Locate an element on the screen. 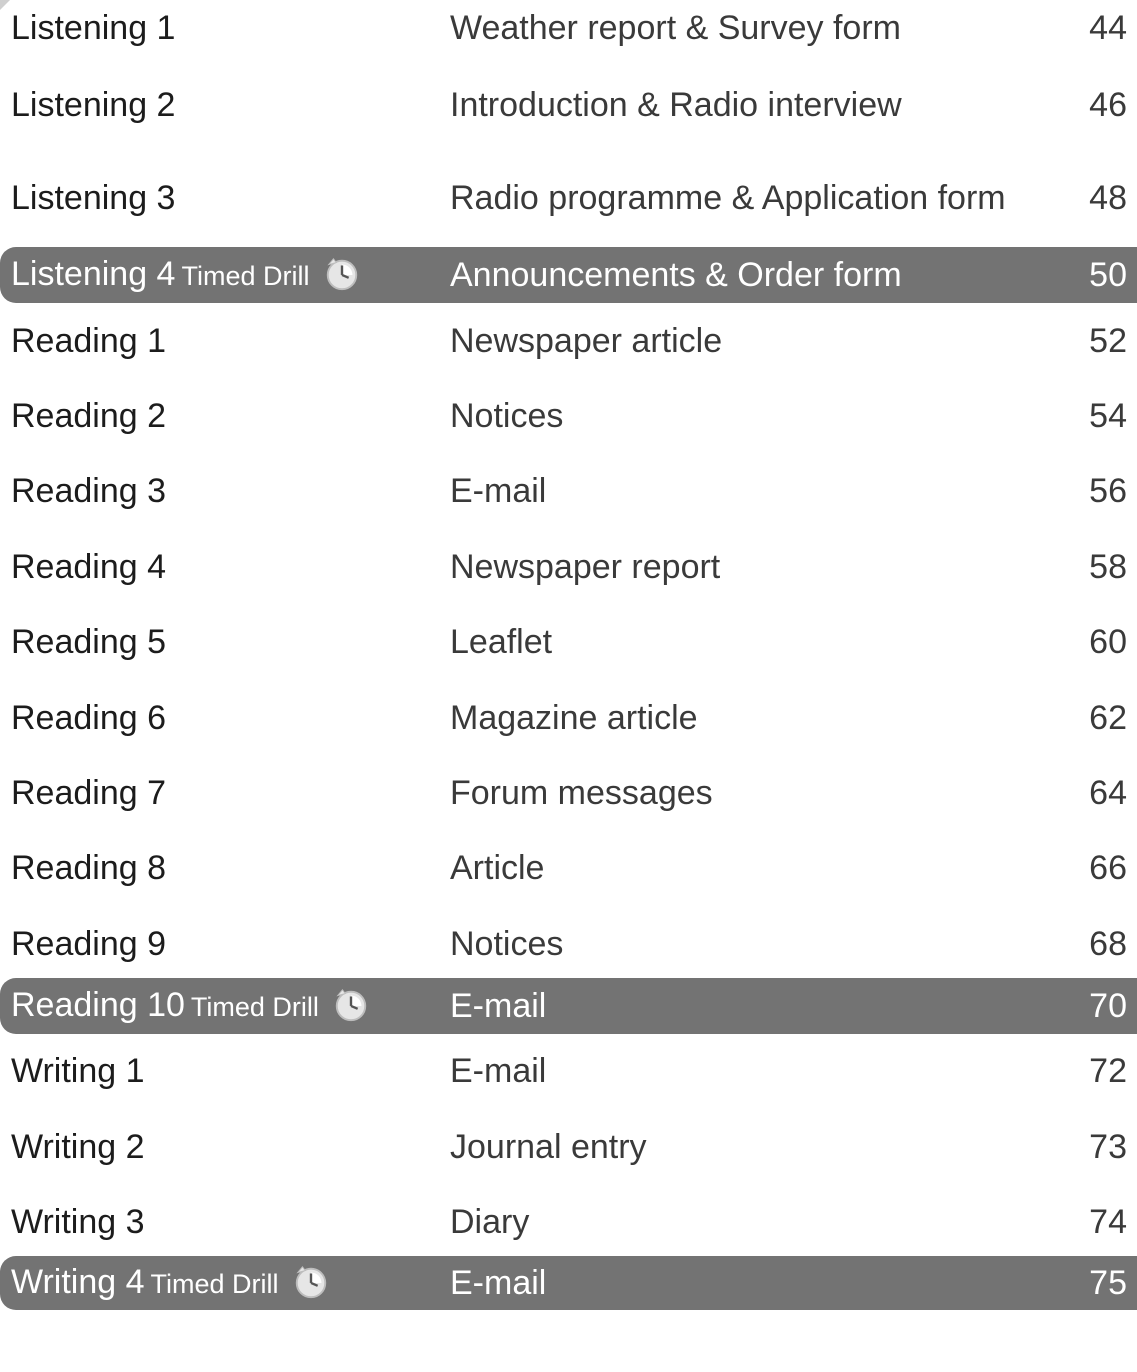 Image resolution: width=1137 pixels, height=1372 pixels. toc-row-topic: Newspaper article is located at coordinates (586, 340).